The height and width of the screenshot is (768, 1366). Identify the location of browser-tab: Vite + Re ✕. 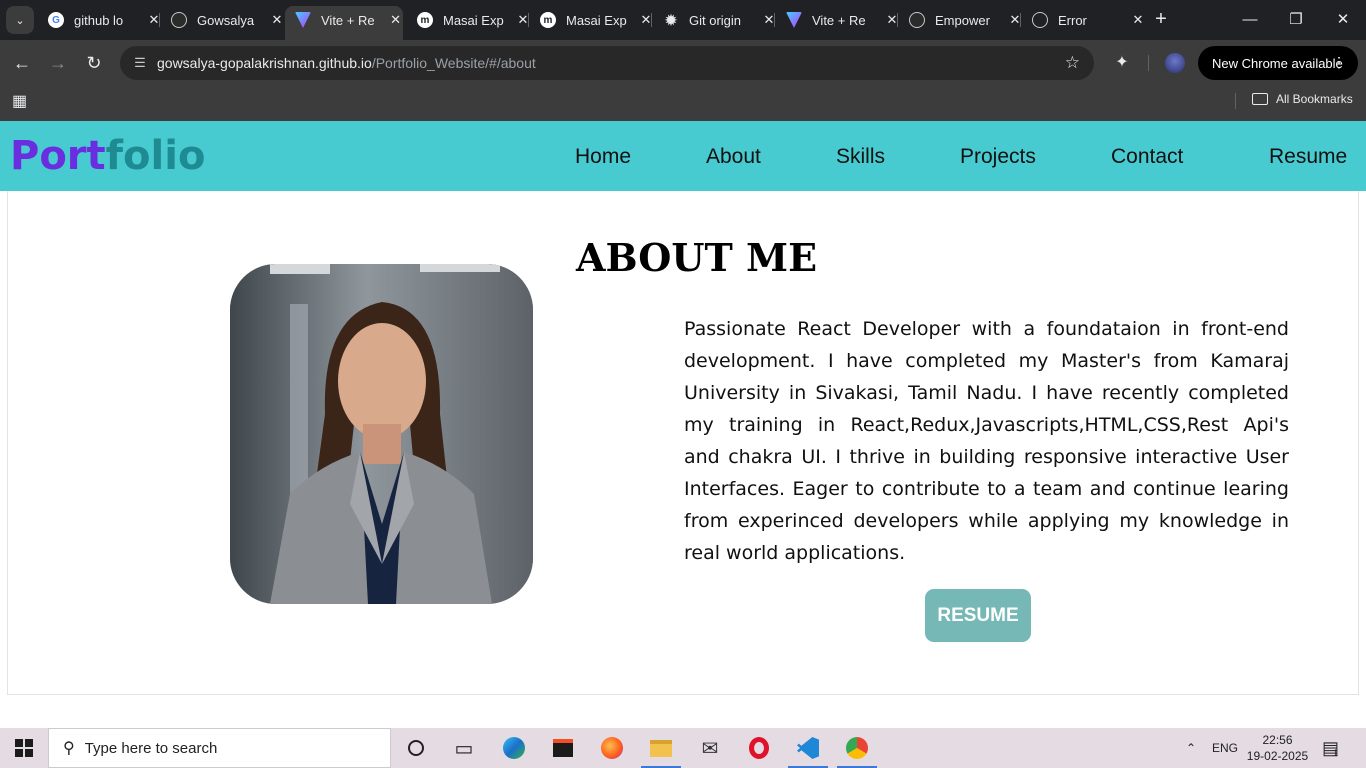
(838, 20).